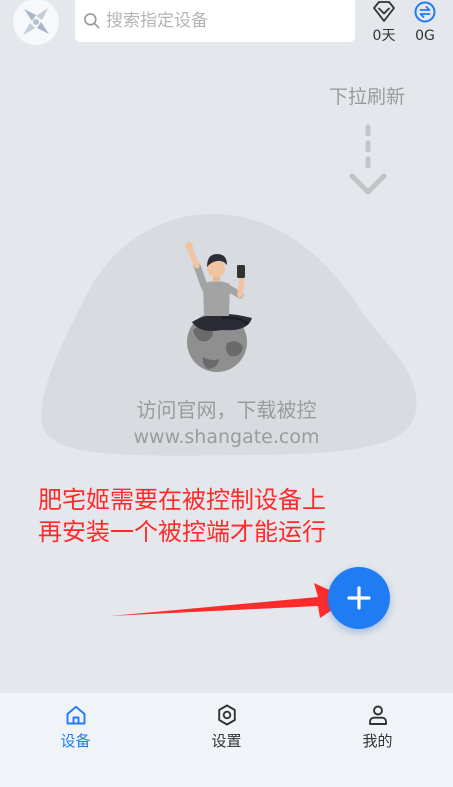 This screenshot has width=453, height=787. What do you see at coordinates (384, 11) in the screenshot?
I see `diamond-icon` at bounding box center [384, 11].